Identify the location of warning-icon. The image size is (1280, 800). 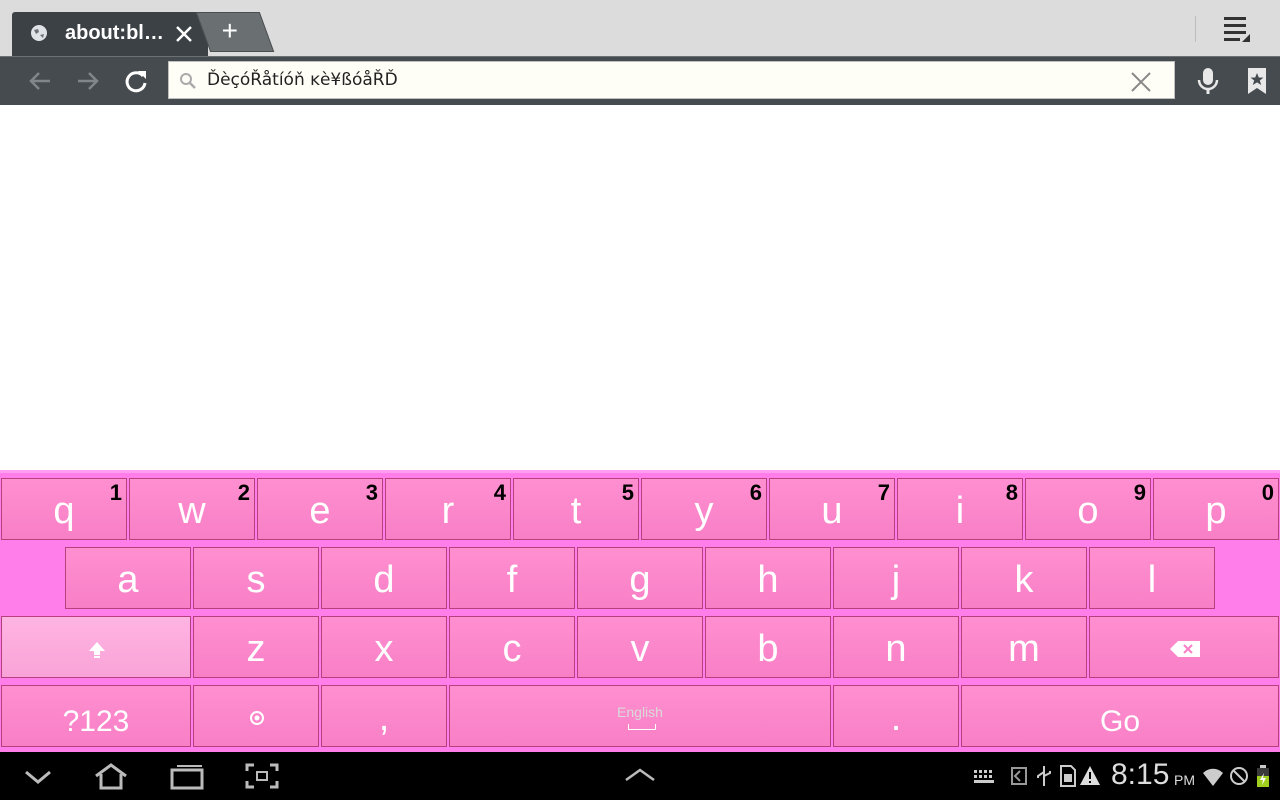
(1090, 775).